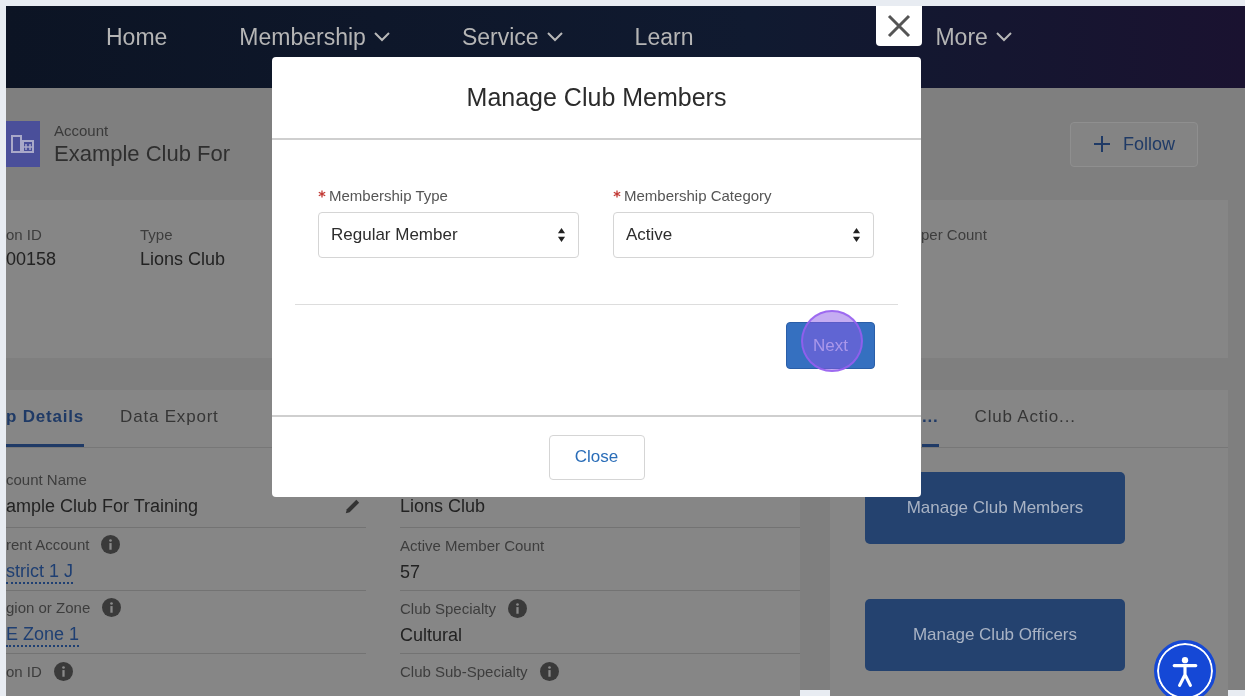 This screenshot has width=1245, height=696. I want to click on close-button: Close, so click(596, 457).